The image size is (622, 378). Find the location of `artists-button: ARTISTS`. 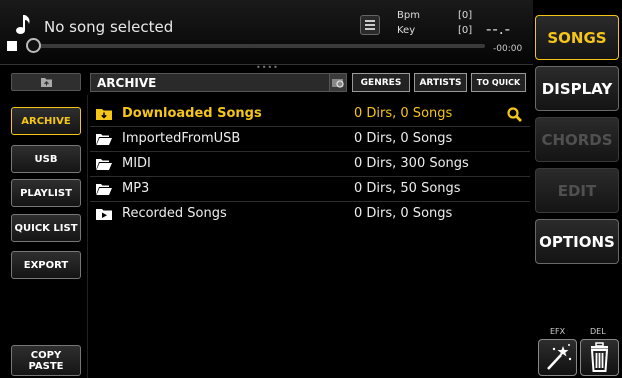

artists-button: ARTISTS is located at coordinates (440, 82).